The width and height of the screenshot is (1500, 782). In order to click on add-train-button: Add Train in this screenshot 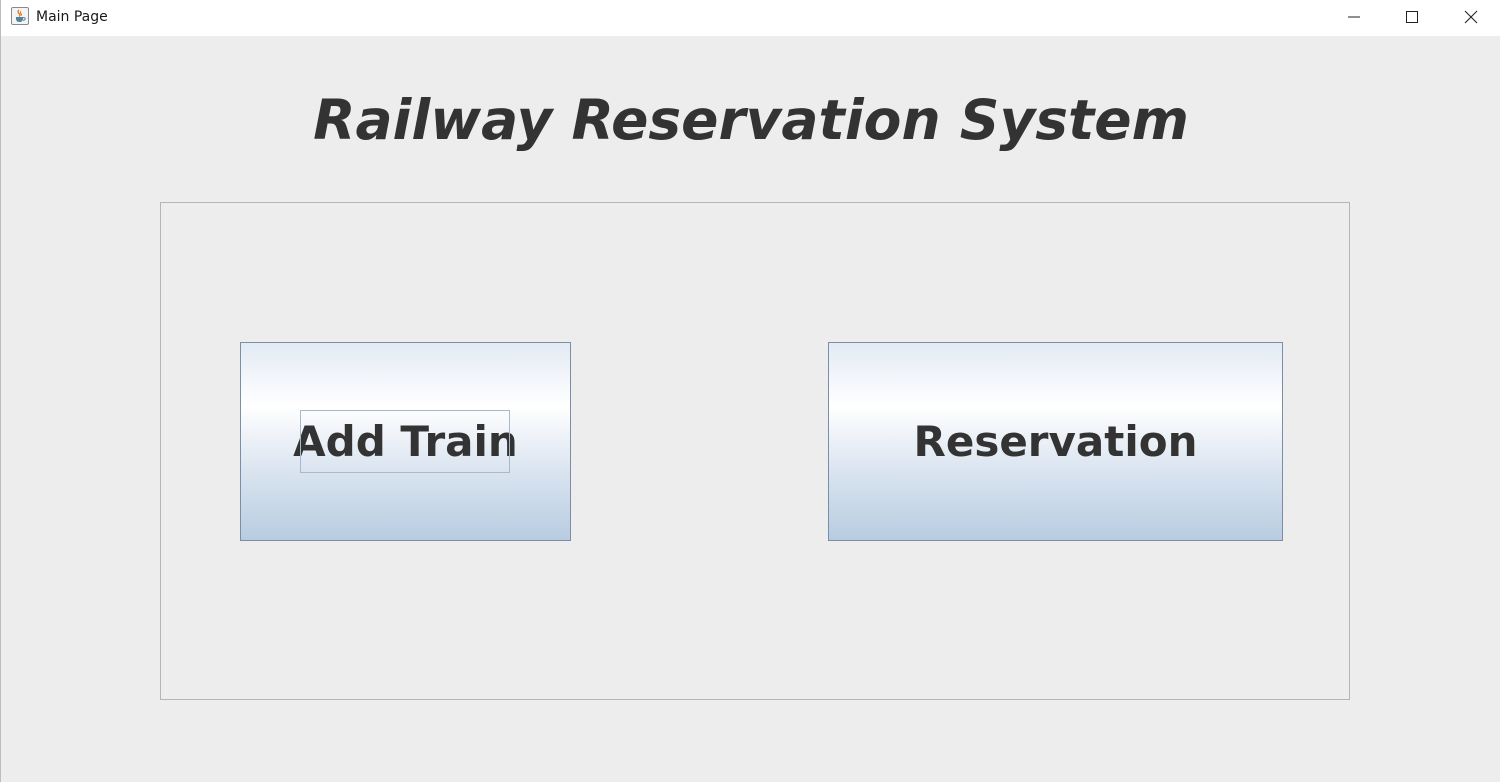, I will do `click(405, 441)`.